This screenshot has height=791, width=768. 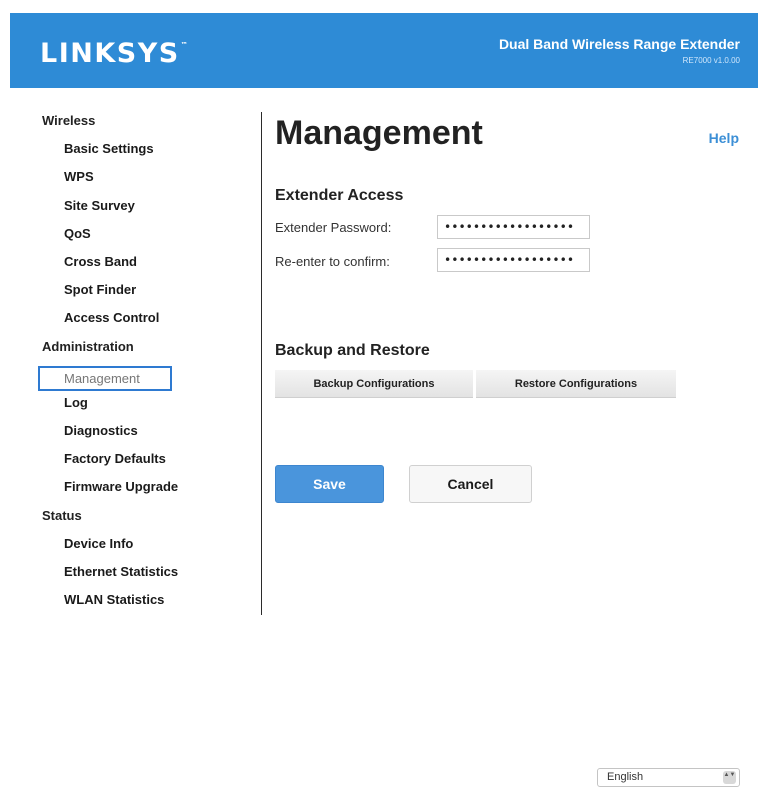 What do you see at coordinates (147, 605) in the screenshot?
I see `sidebar-item-wlan-statistics: WLAN Statistics` at bounding box center [147, 605].